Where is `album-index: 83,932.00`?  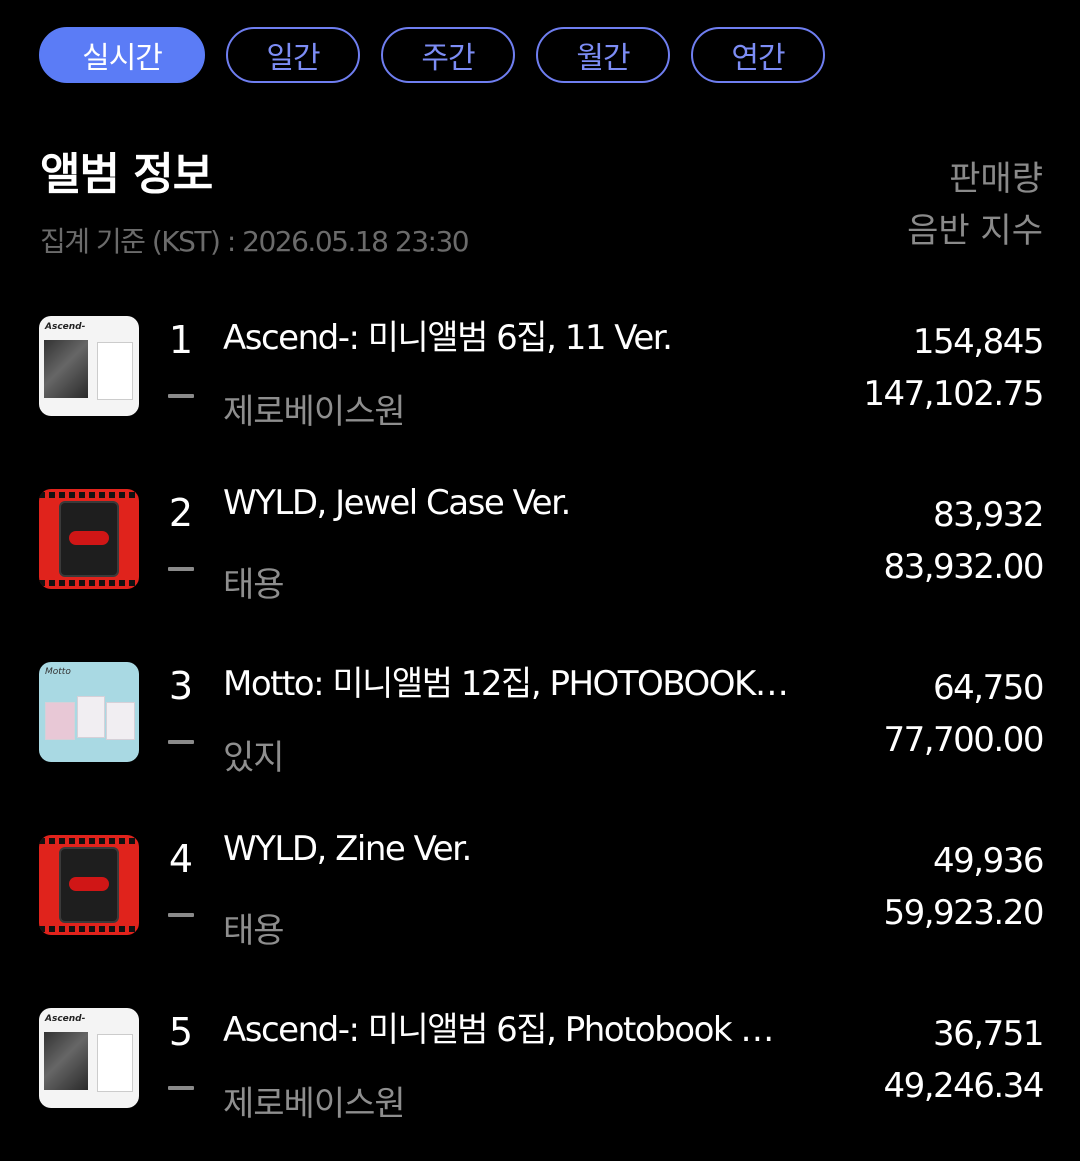
album-index: 83,932.00 is located at coordinates (963, 567).